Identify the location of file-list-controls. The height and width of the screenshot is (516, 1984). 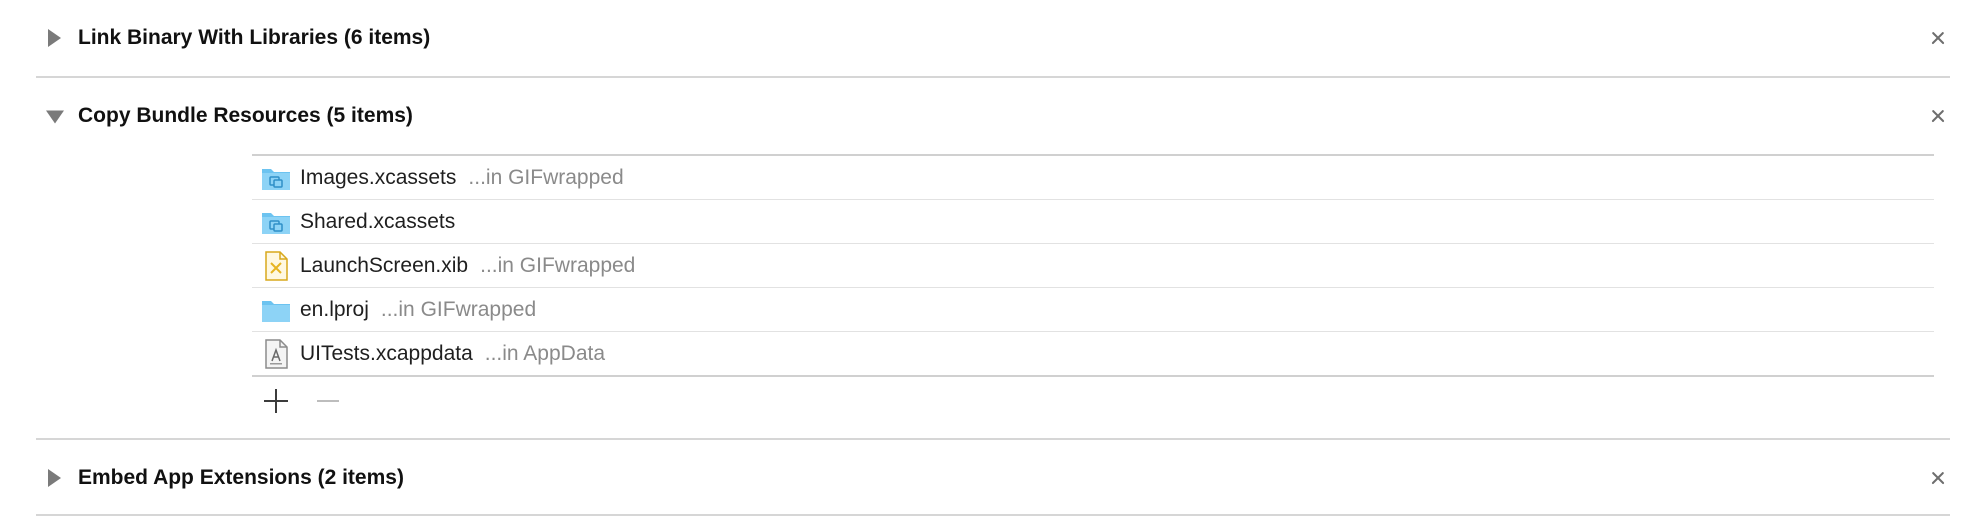
(302, 401).